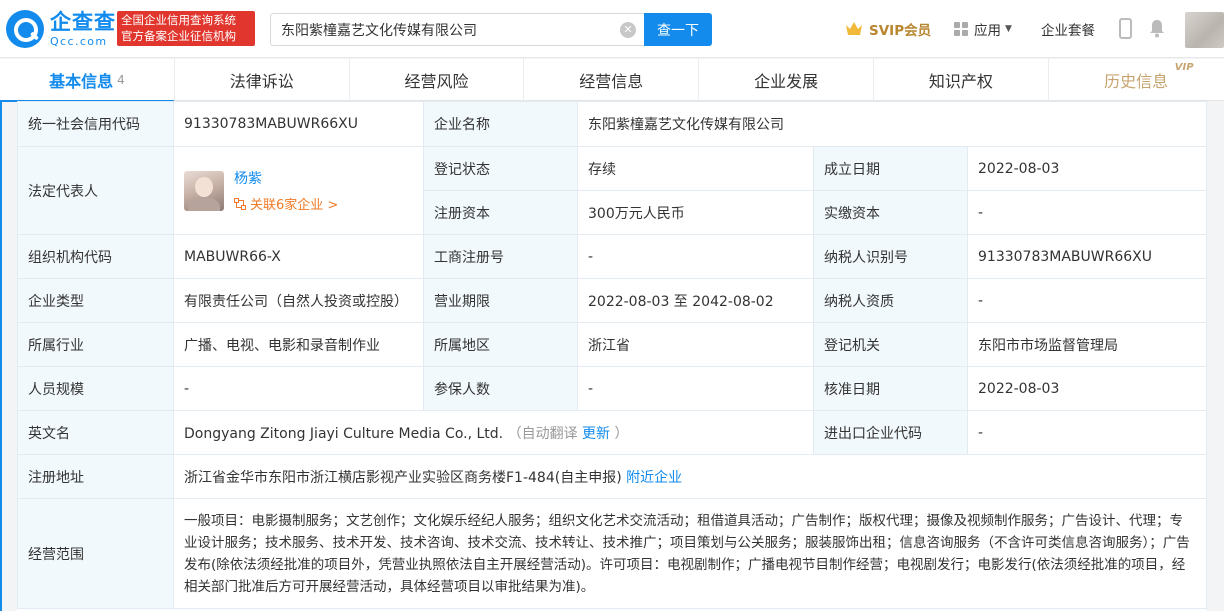 This screenshot has width=1224, height=611. What do you see at coordinates (1087, 168) in the screenshot?
I see `found-date-value: 2022-08-03` at bounding box center [1087, 168].